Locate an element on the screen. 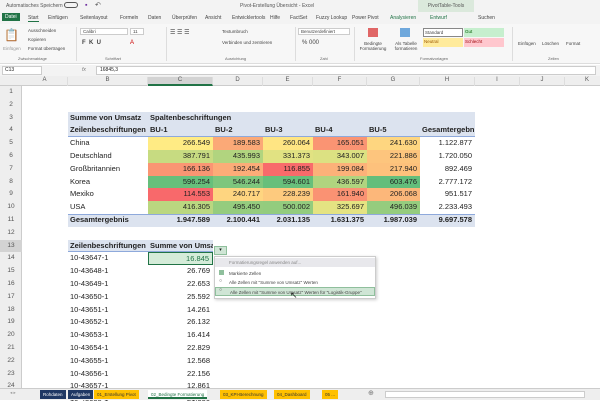  percent-button: % 000 is located at coordinates (310, 43).